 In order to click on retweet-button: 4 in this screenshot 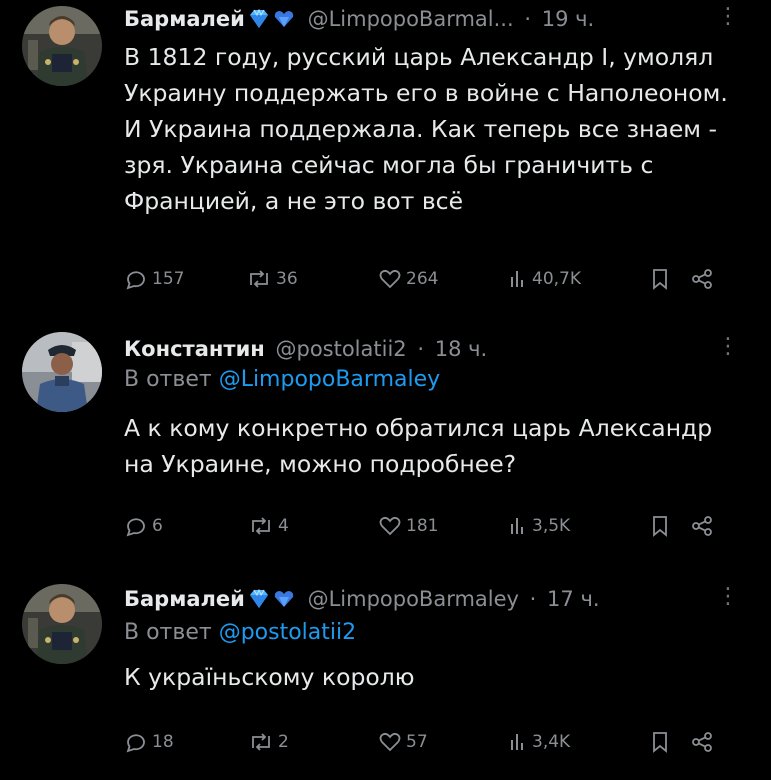, I will do `click(268, 526)`.